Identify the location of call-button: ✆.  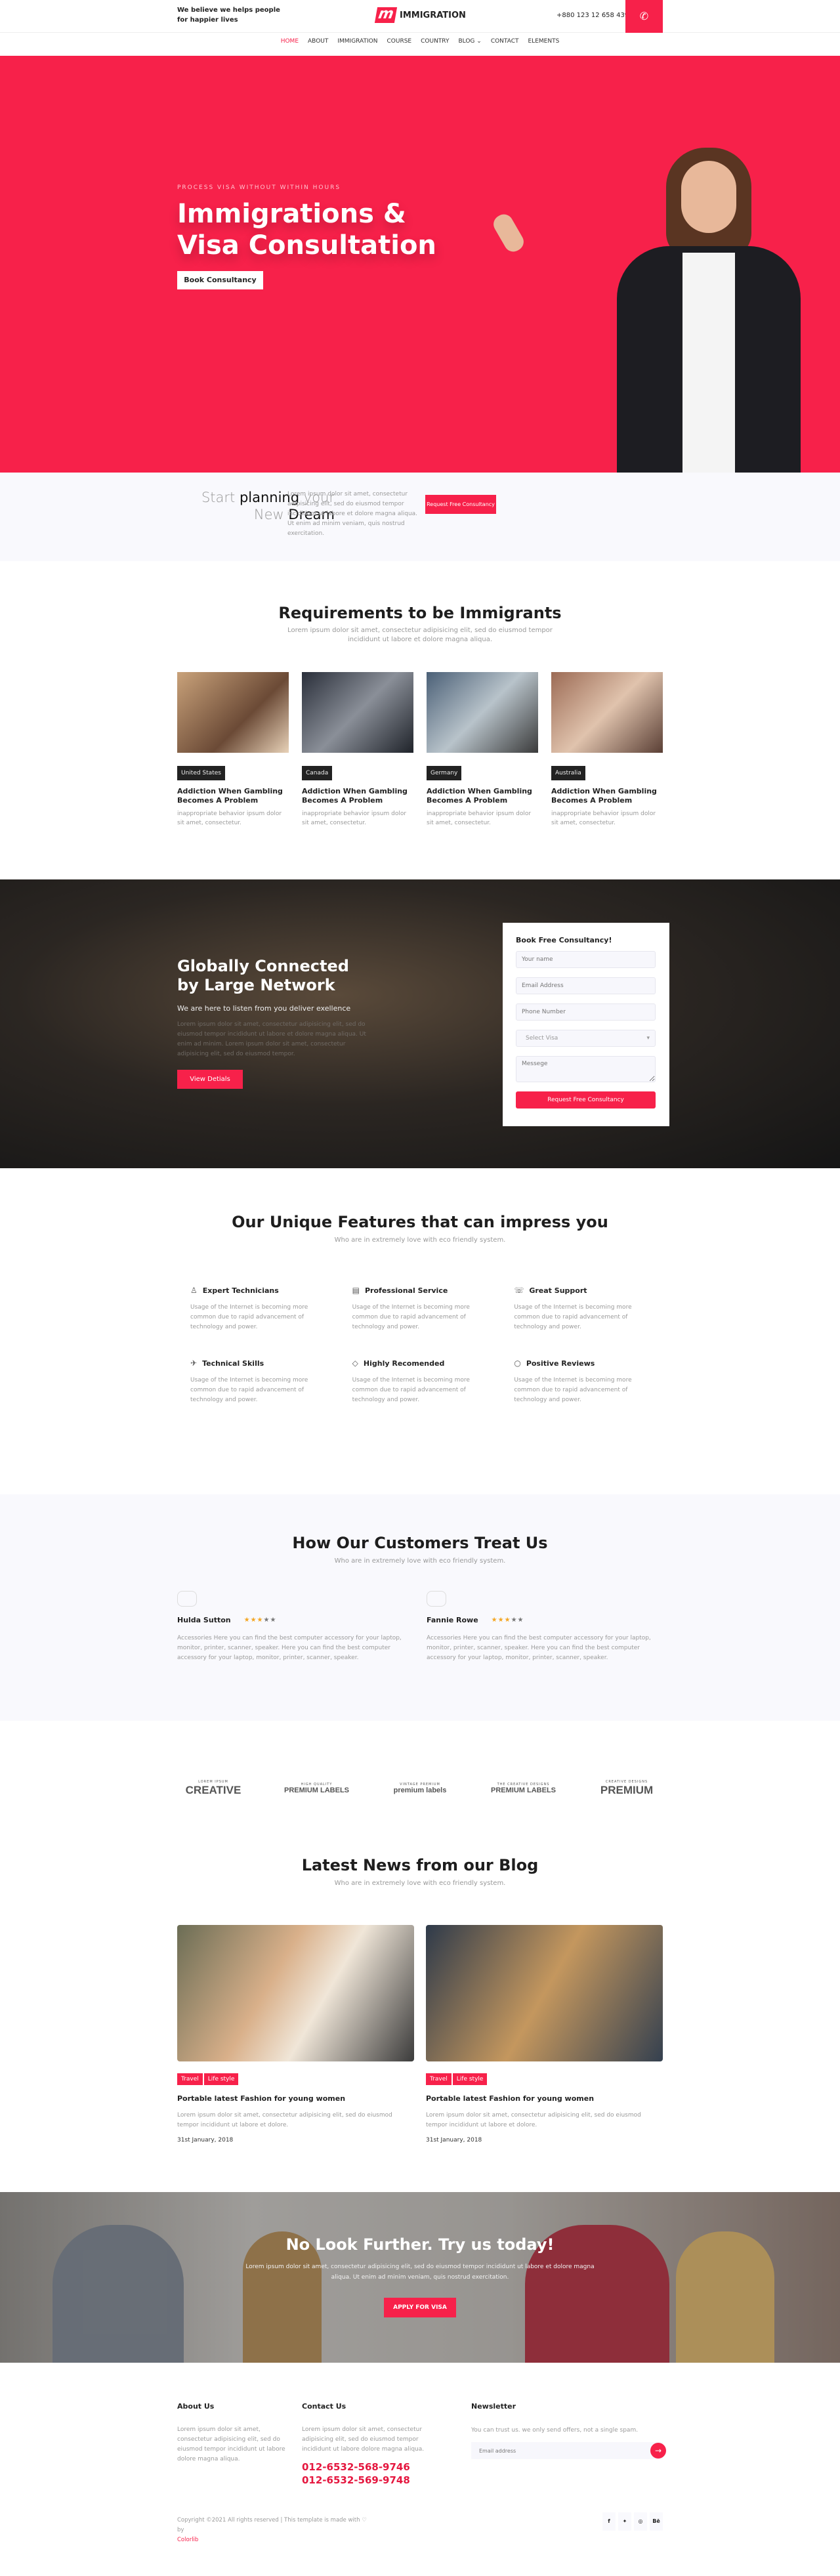
(644, 16).